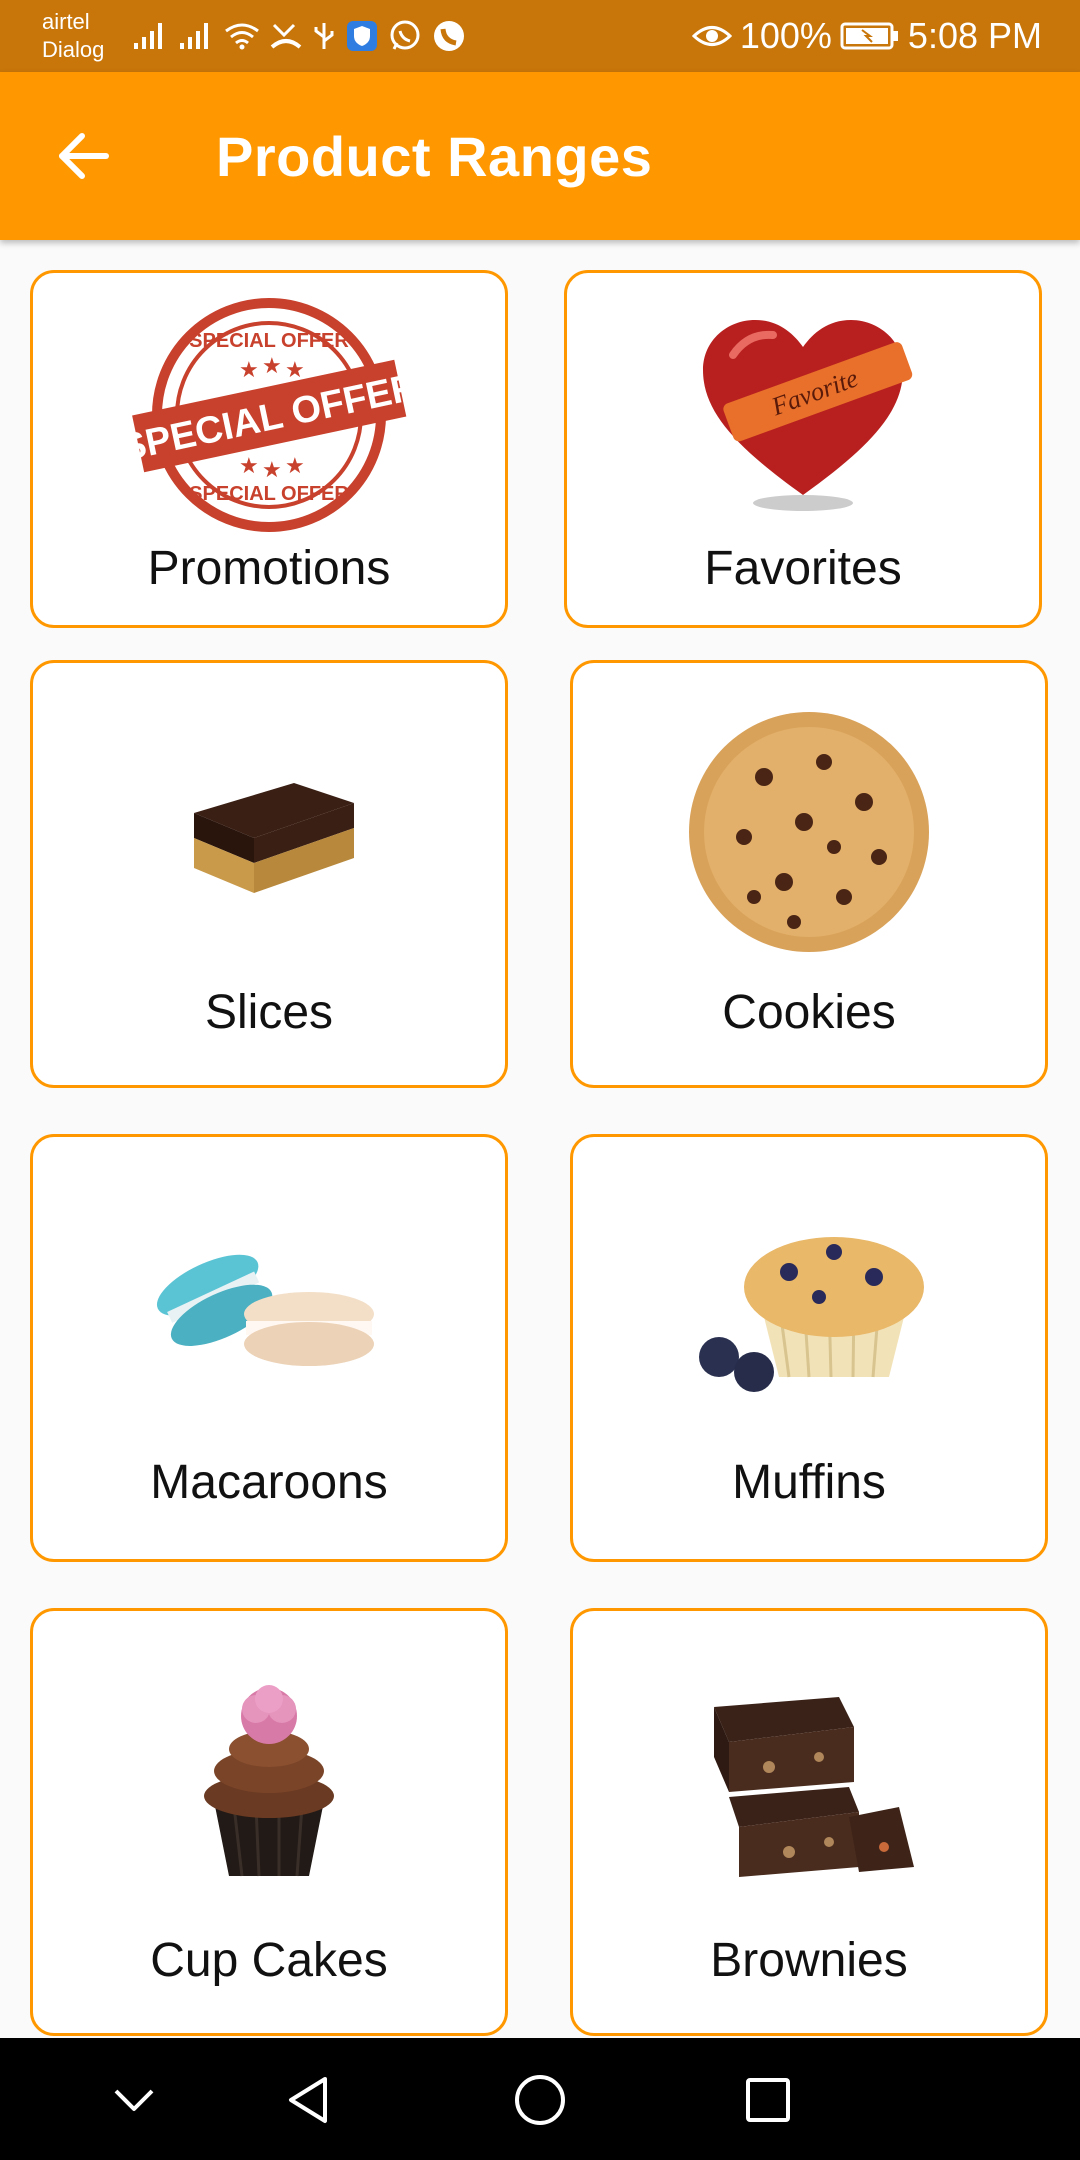  Describe the element at coordinates (809, 1482) in the screenshot. I see `card-label: Muffins` at that location.